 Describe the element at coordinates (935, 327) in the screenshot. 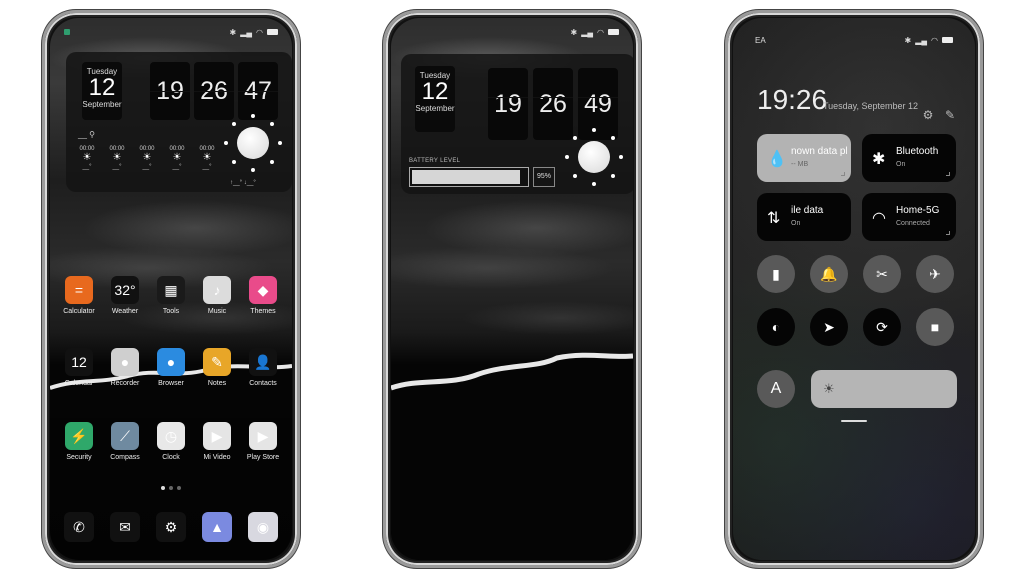

I see `screen-record-toggle: ■` at that location.